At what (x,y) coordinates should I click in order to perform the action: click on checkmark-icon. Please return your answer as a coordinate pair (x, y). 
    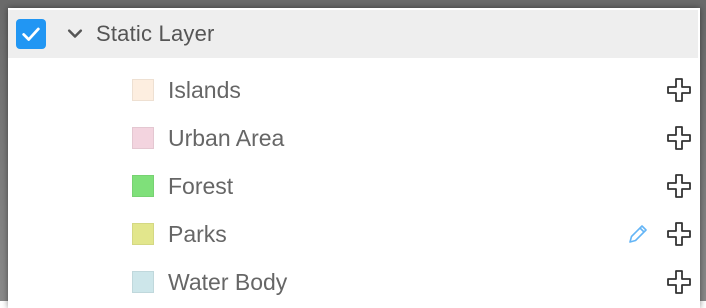
    Looking at the image, I should click on (31, 34).